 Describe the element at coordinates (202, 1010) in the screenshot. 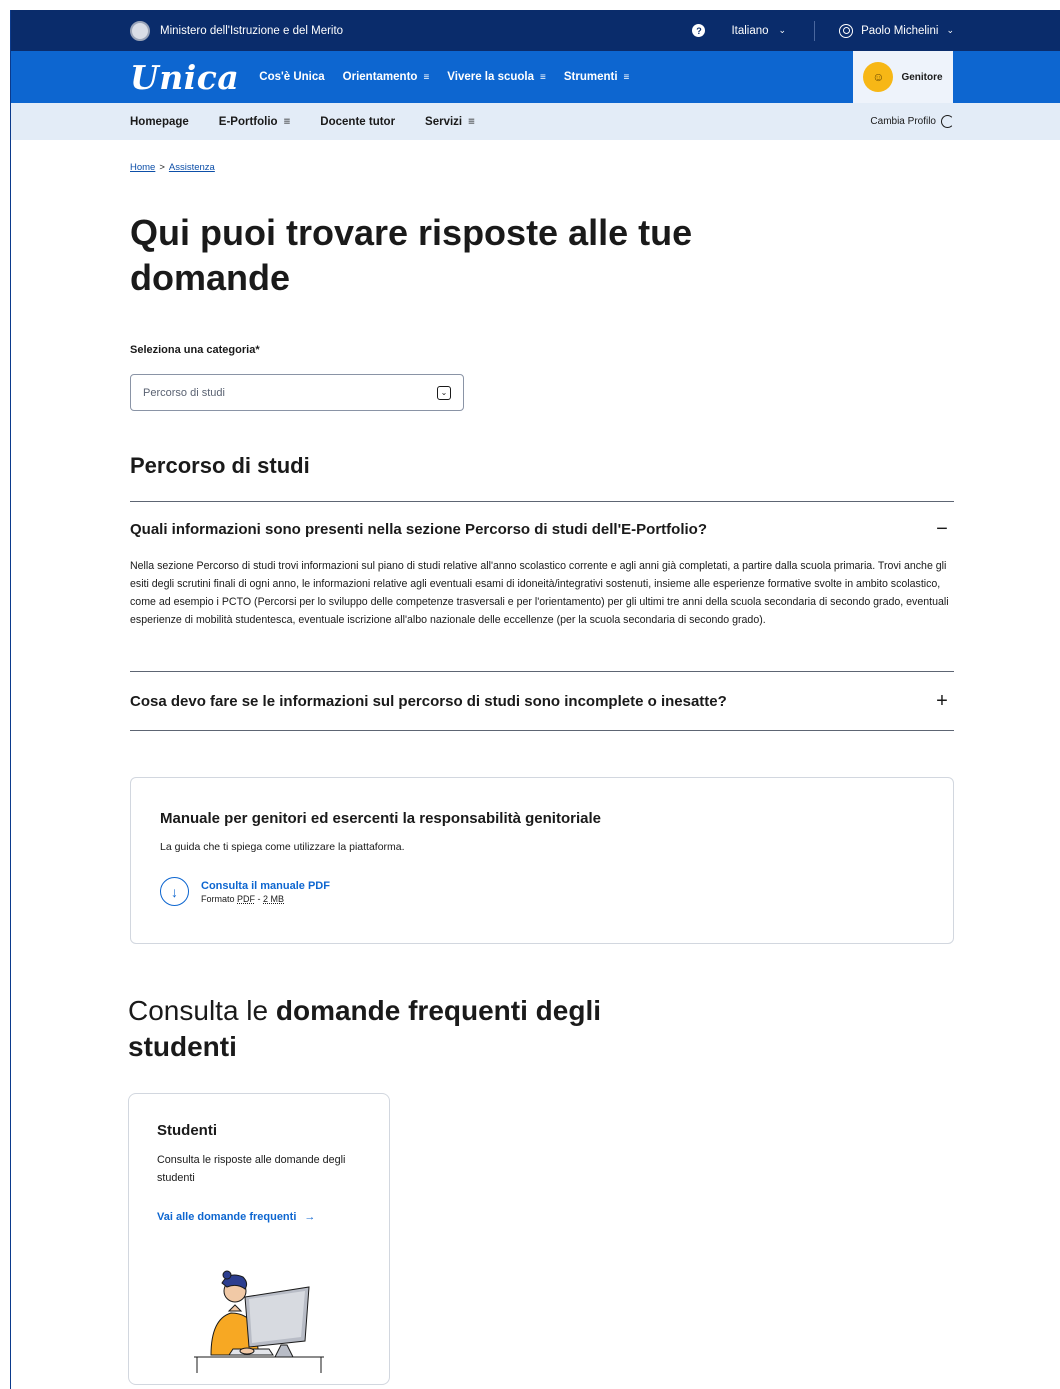

I see `faq-heading-plain: Consulta le` at that location.